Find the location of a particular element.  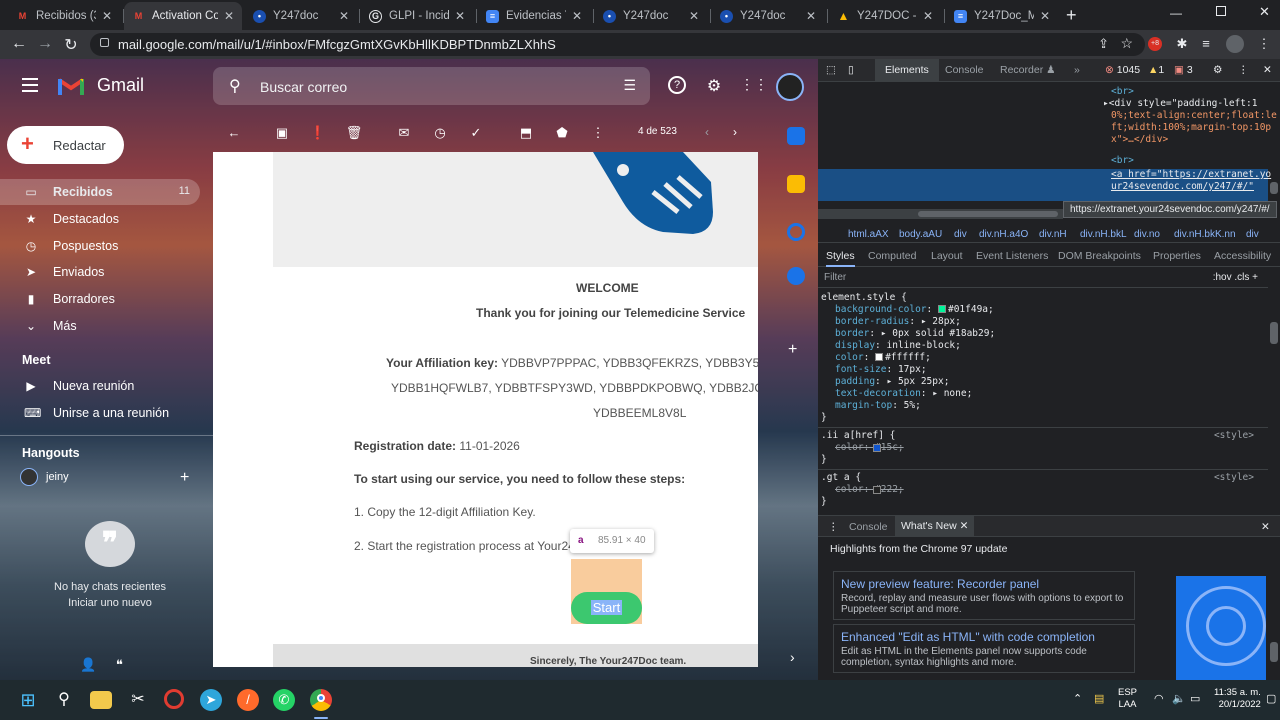

devtools-close-icon: ✕ is located at coordinates (1267, 70).